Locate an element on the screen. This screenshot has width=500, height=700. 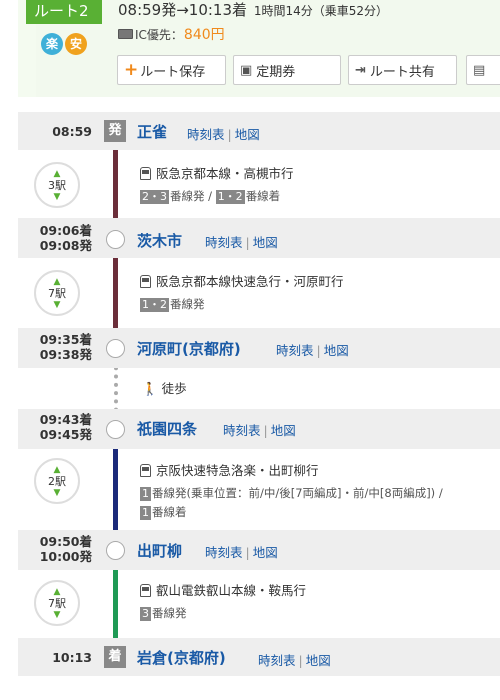
departure-time: 09:08発 is located at coordinates (65, 245).